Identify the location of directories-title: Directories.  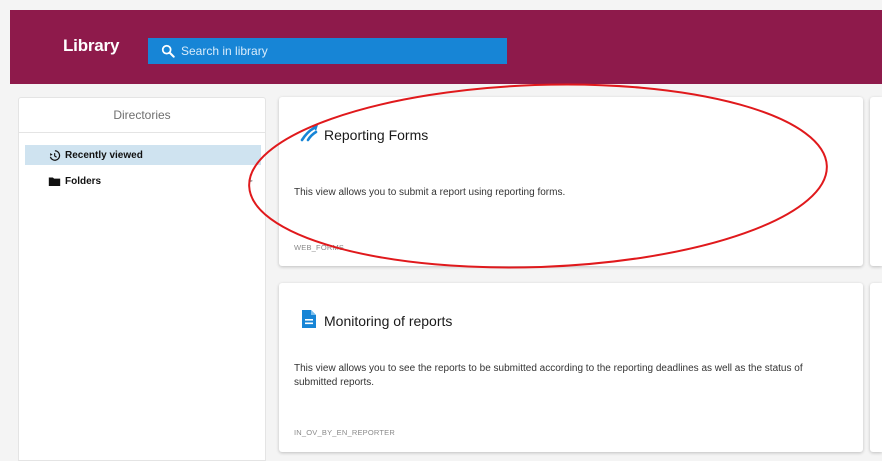
(142, 115).